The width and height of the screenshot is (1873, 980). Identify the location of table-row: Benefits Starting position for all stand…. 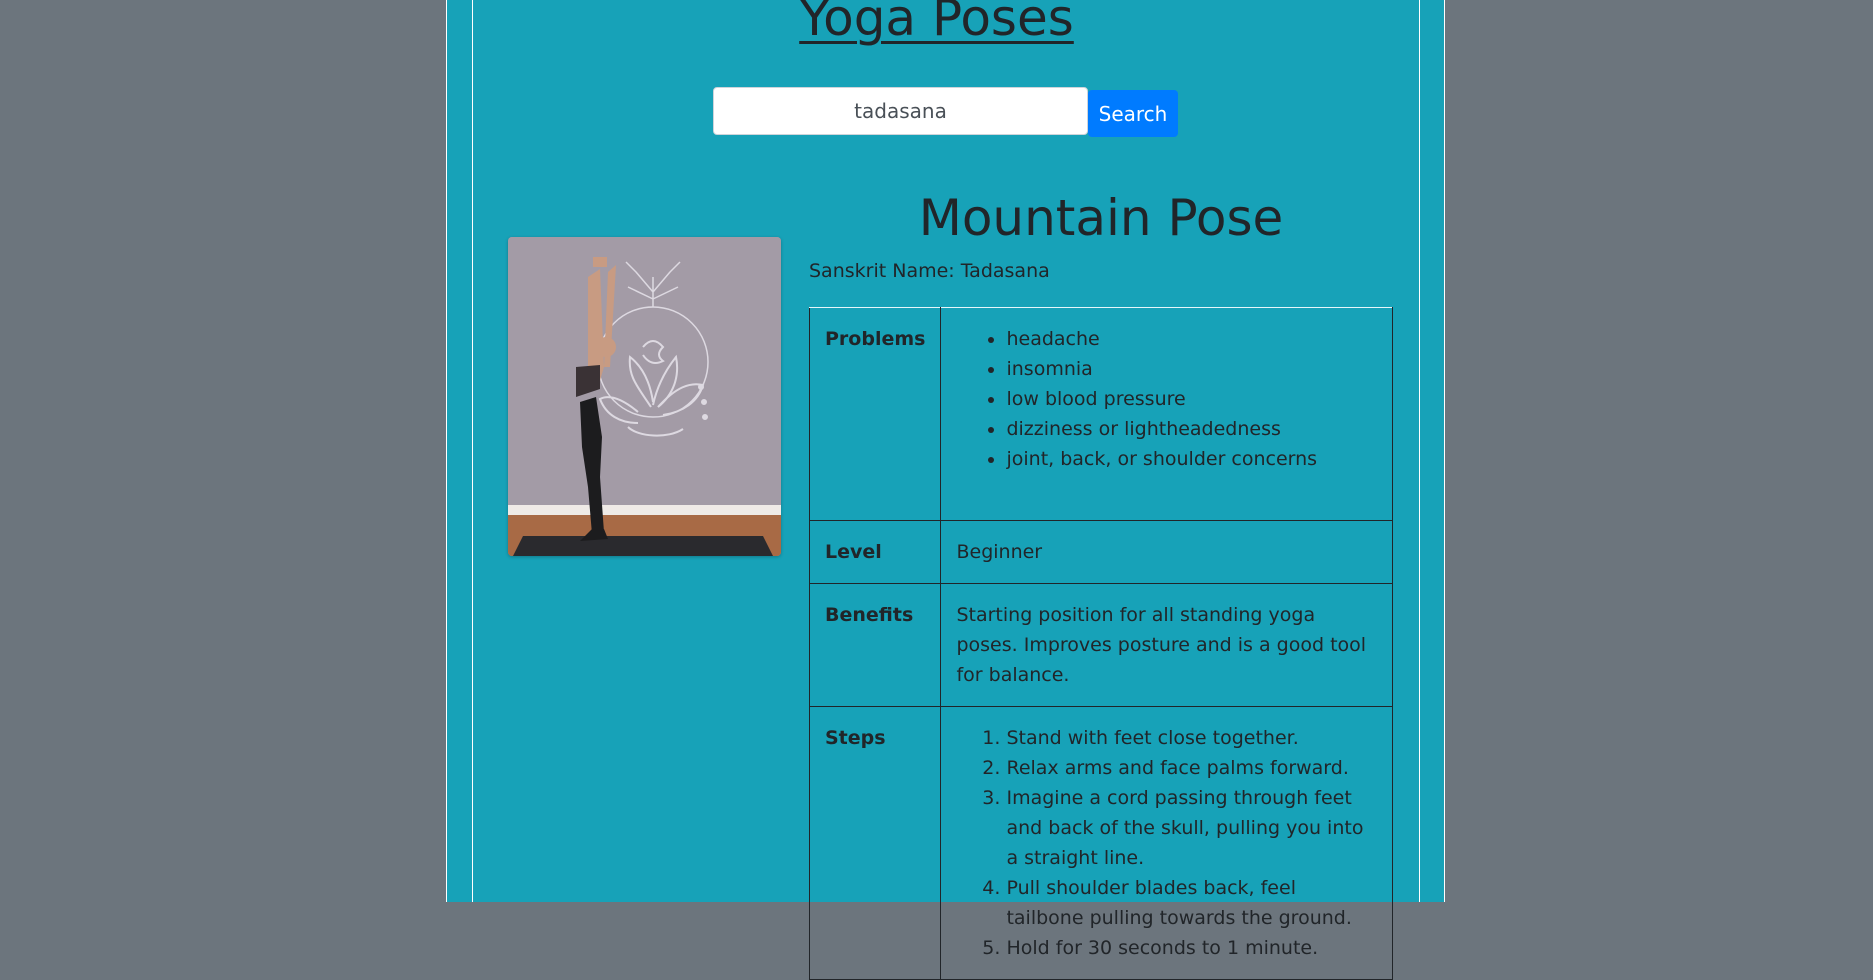
(1100, 645).